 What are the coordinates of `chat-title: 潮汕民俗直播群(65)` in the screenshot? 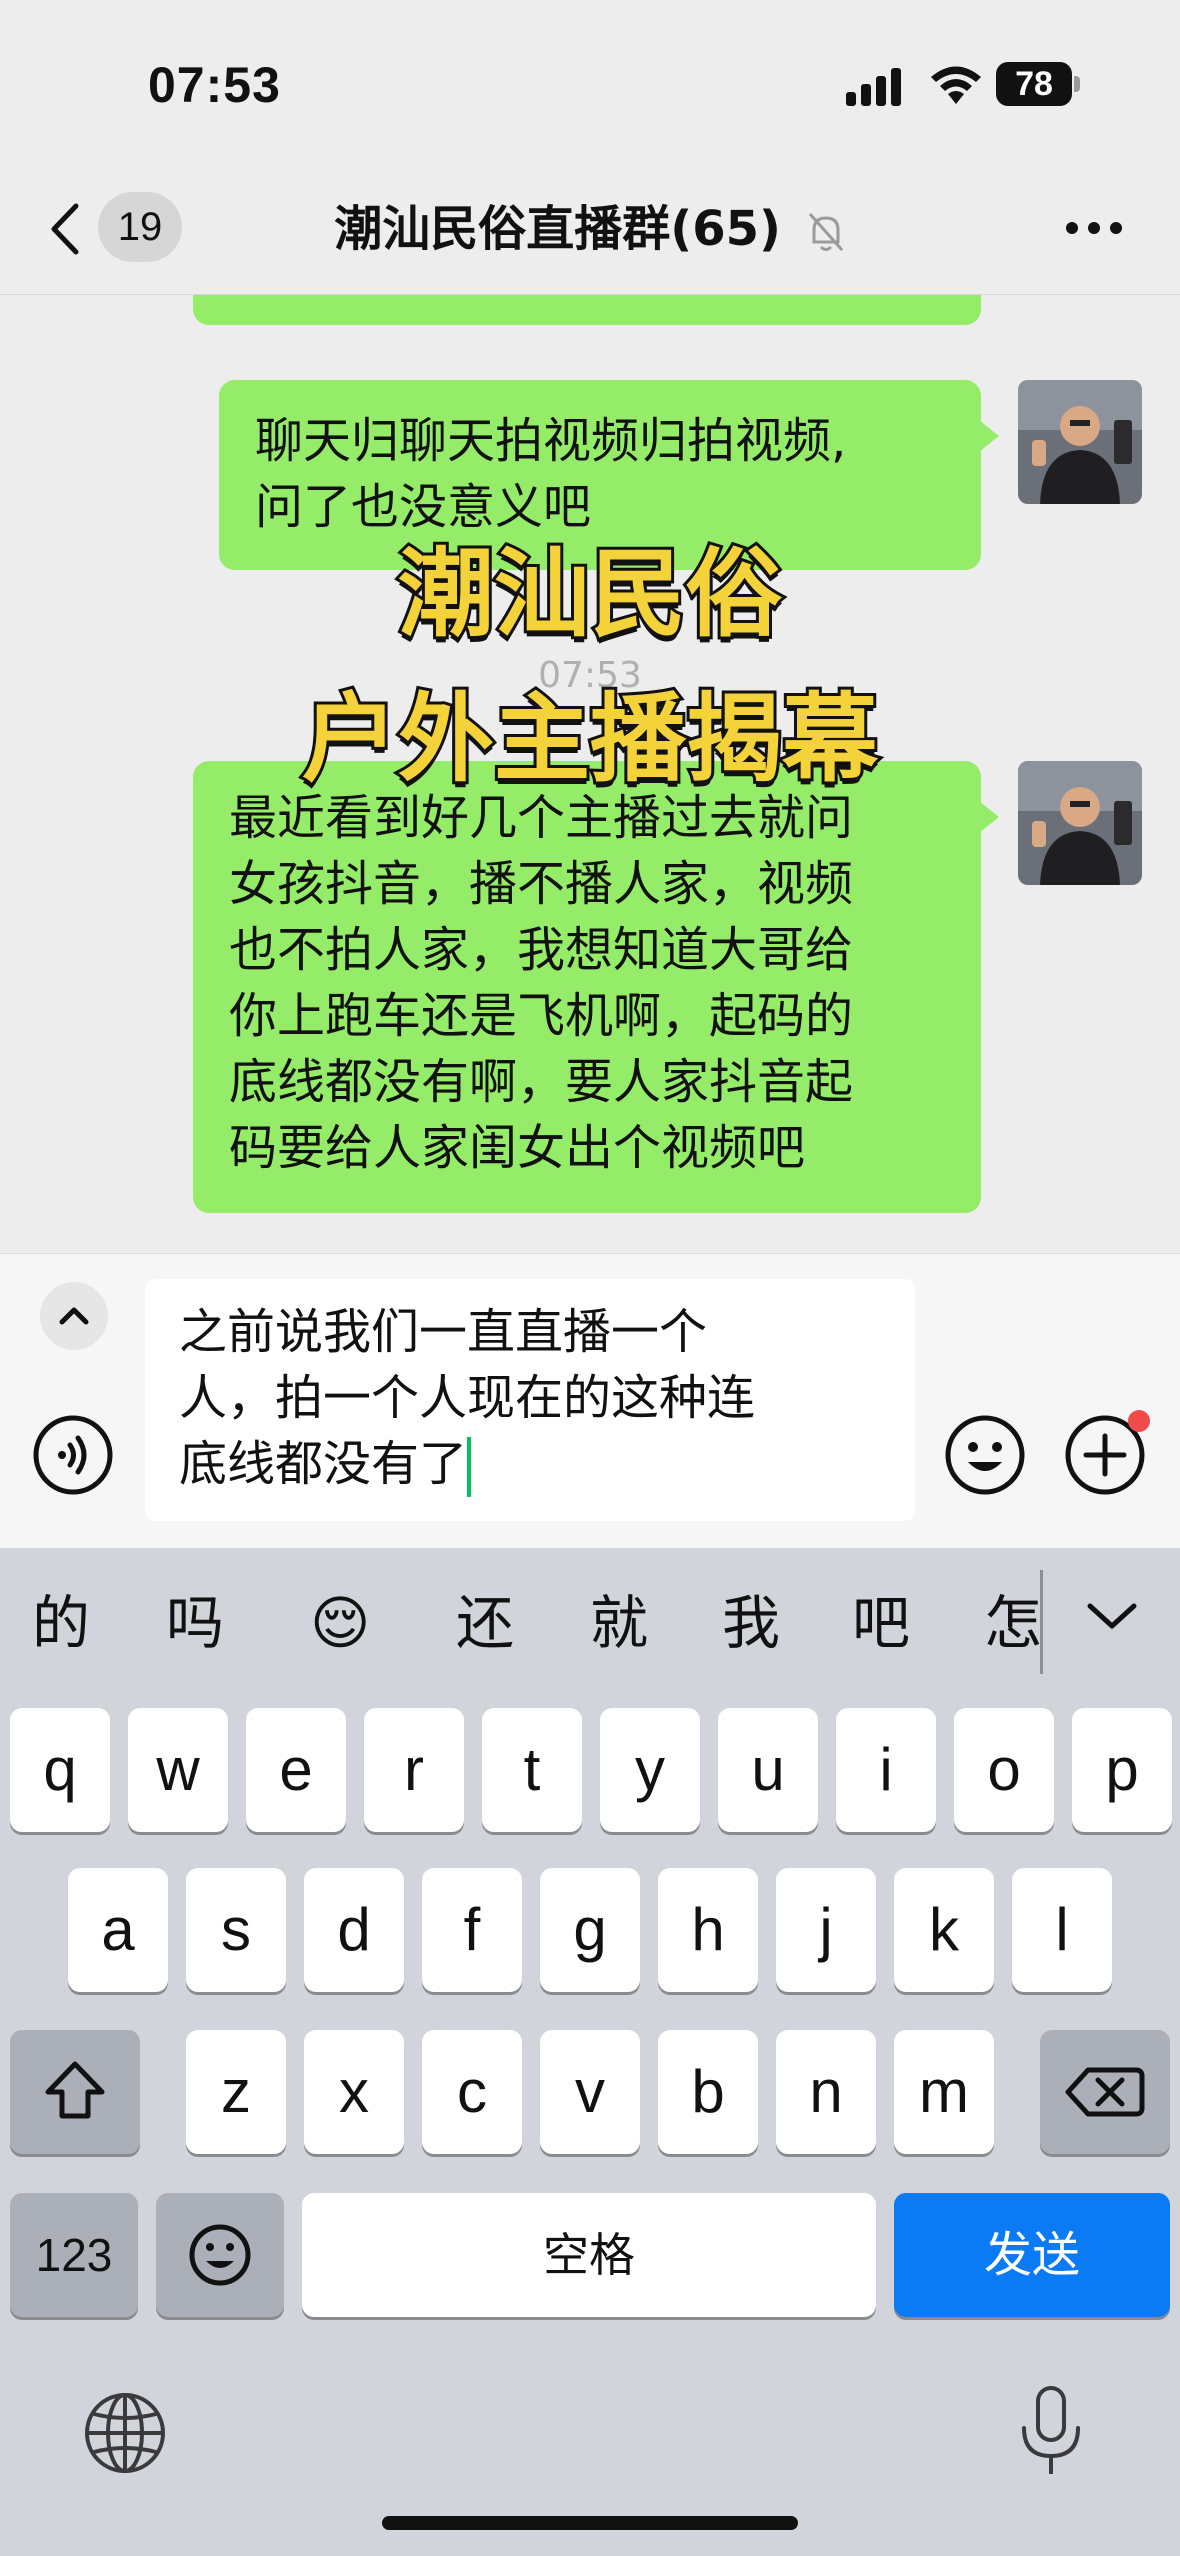 It's located at (590, 229).